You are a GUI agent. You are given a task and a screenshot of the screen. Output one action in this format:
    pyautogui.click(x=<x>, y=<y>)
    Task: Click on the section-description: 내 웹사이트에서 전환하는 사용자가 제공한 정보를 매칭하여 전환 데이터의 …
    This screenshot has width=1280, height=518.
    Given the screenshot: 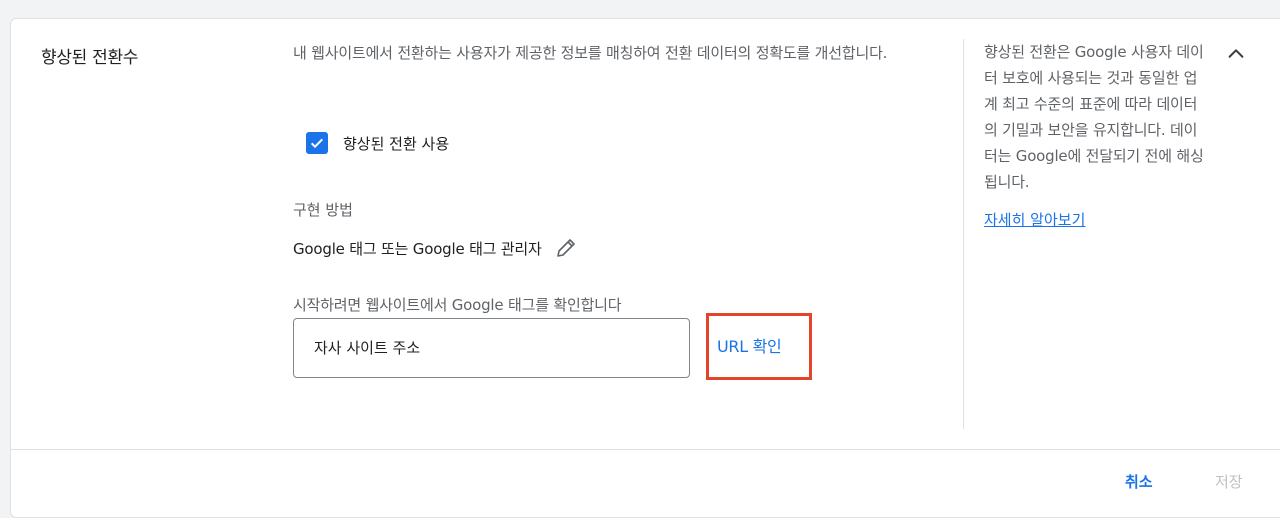 What is the action you would take?
    pyautogui.click(x=590, y=53)
    